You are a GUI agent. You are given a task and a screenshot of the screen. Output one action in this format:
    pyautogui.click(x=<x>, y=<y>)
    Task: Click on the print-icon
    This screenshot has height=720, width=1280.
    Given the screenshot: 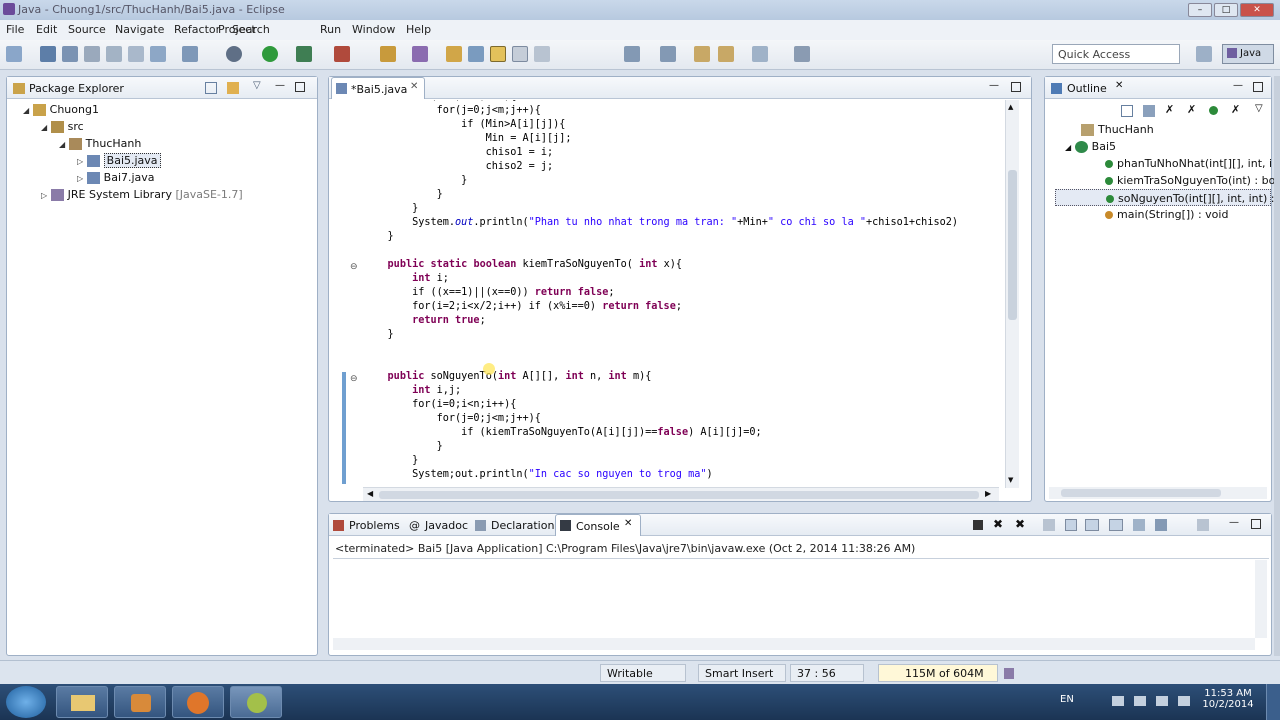 What is the action you would take?
    pyautogui.click(x=92, y=54)
    